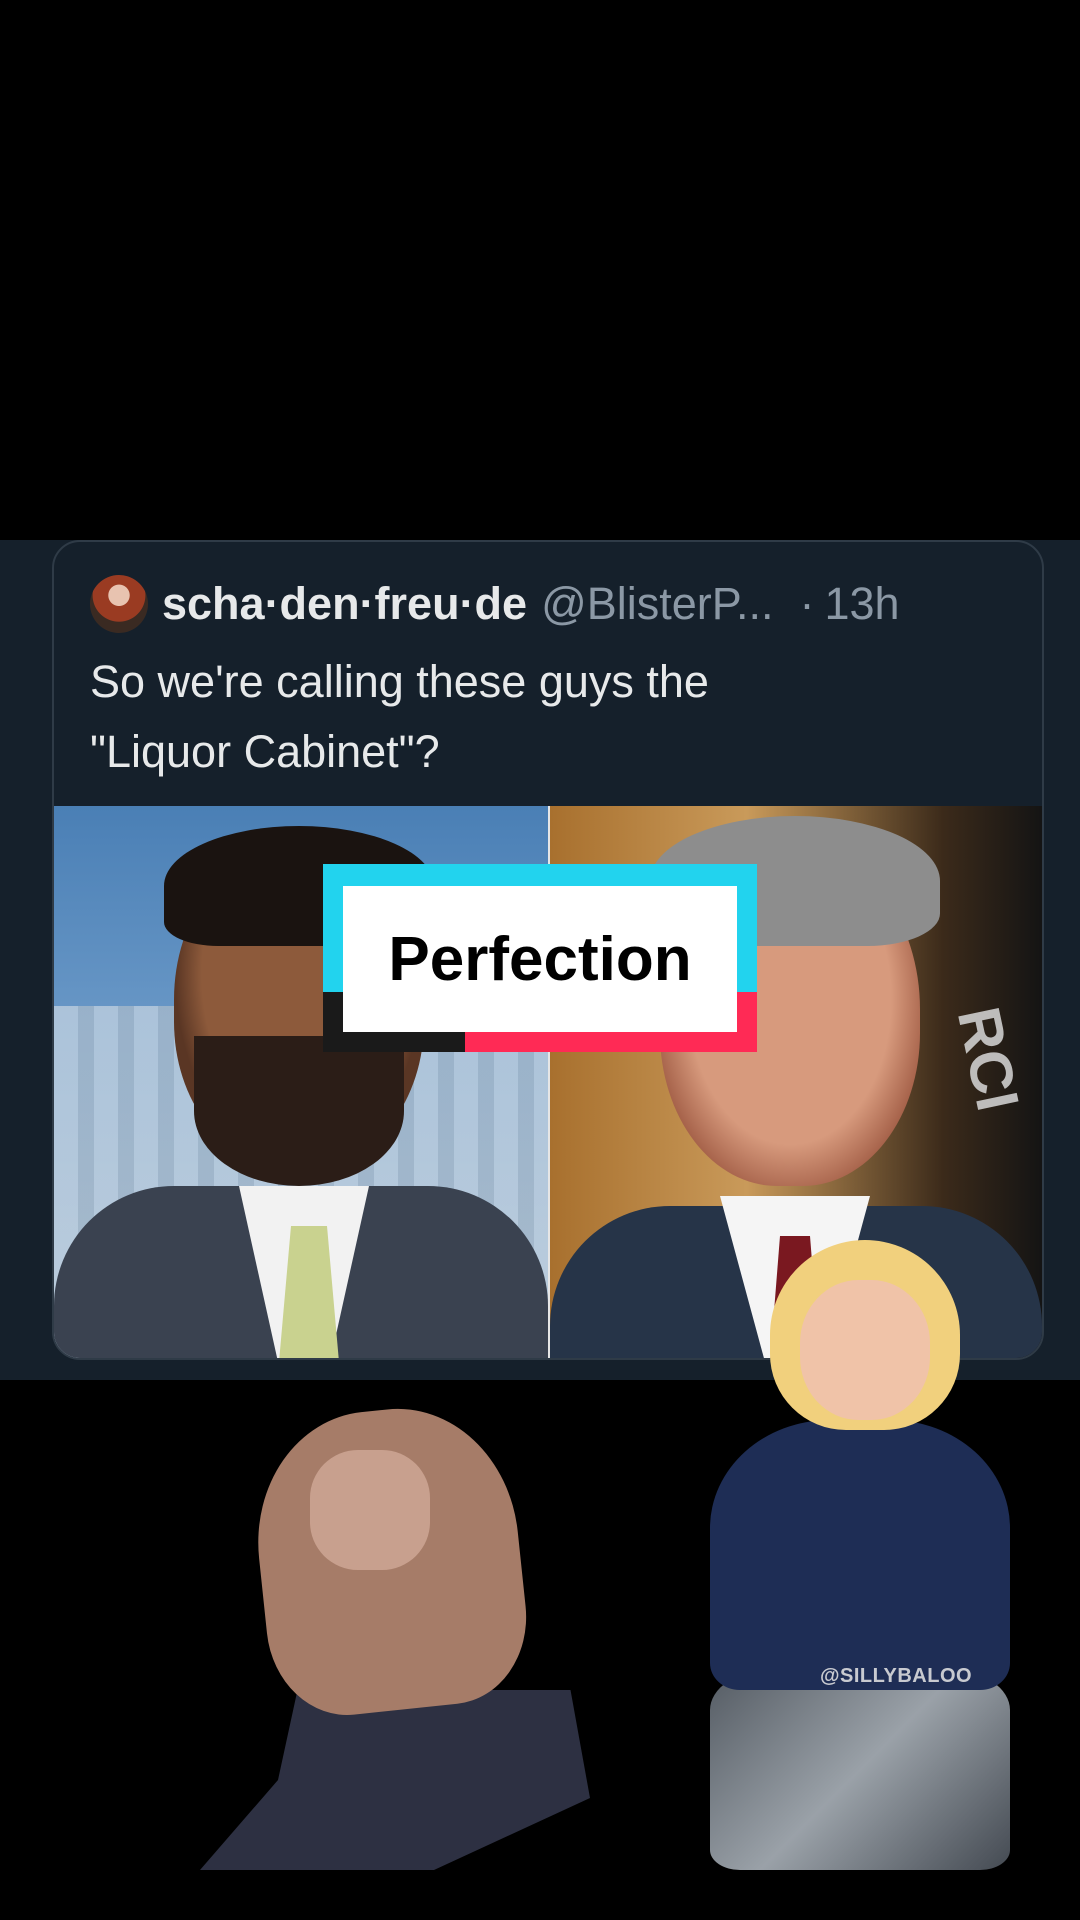 Image resolution: width=1080 pixels, height=1920 pixels. Describe the element at coordinates (395, 1635) in the screenshot. I see `laughing-man-sticker` at that location.